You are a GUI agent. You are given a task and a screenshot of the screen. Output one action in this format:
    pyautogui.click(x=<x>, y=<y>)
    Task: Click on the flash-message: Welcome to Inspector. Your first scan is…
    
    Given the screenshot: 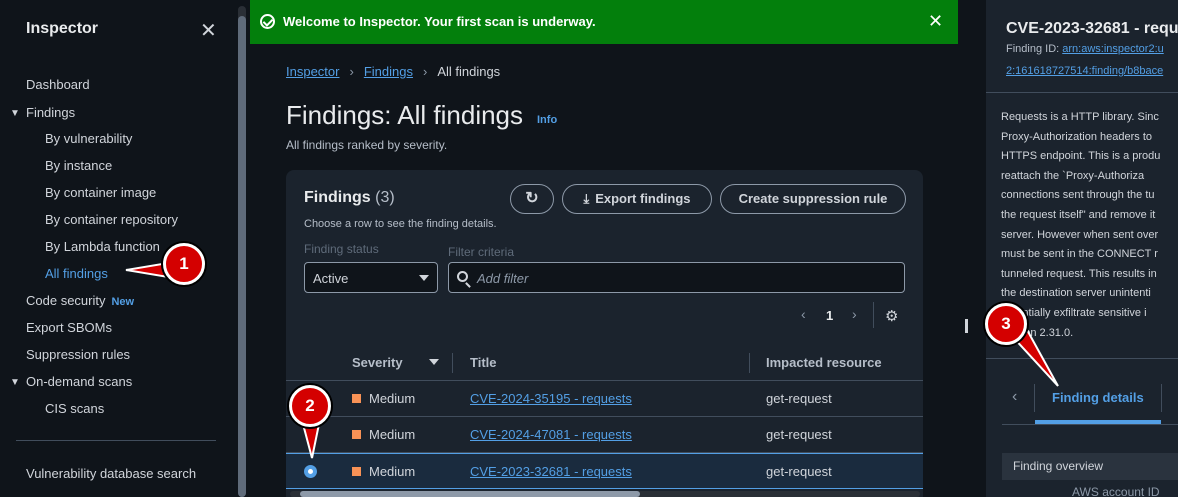 What is the action you would take?
    pyautogui.click(x=439, y=21)
    